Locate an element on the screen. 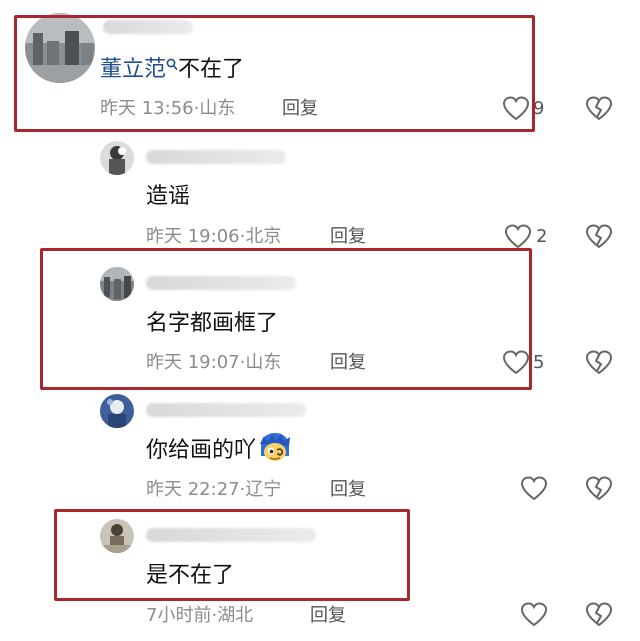 The width and height of the screenshot is (640, 641). timestamp: 昨天 19:06 is located at coordinates (193, 236).